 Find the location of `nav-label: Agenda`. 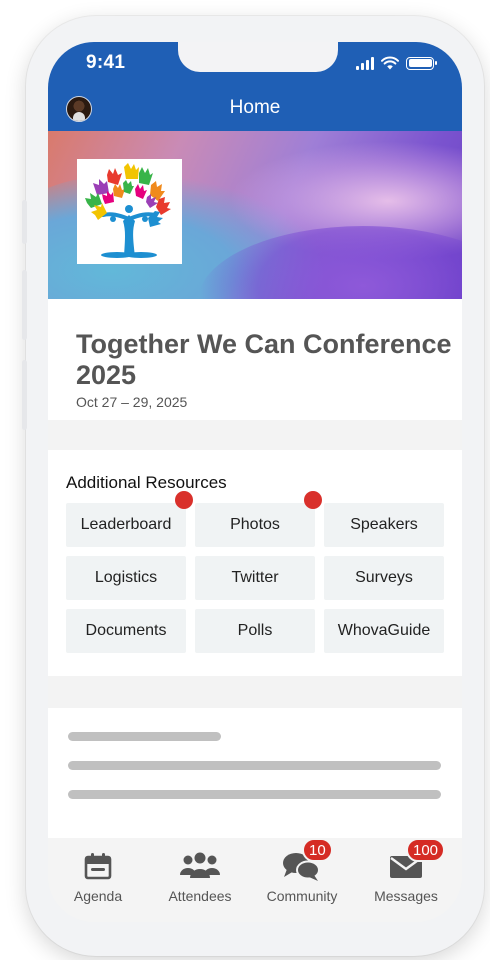

nav-label: Agenda is located at coordinates (98, 896).